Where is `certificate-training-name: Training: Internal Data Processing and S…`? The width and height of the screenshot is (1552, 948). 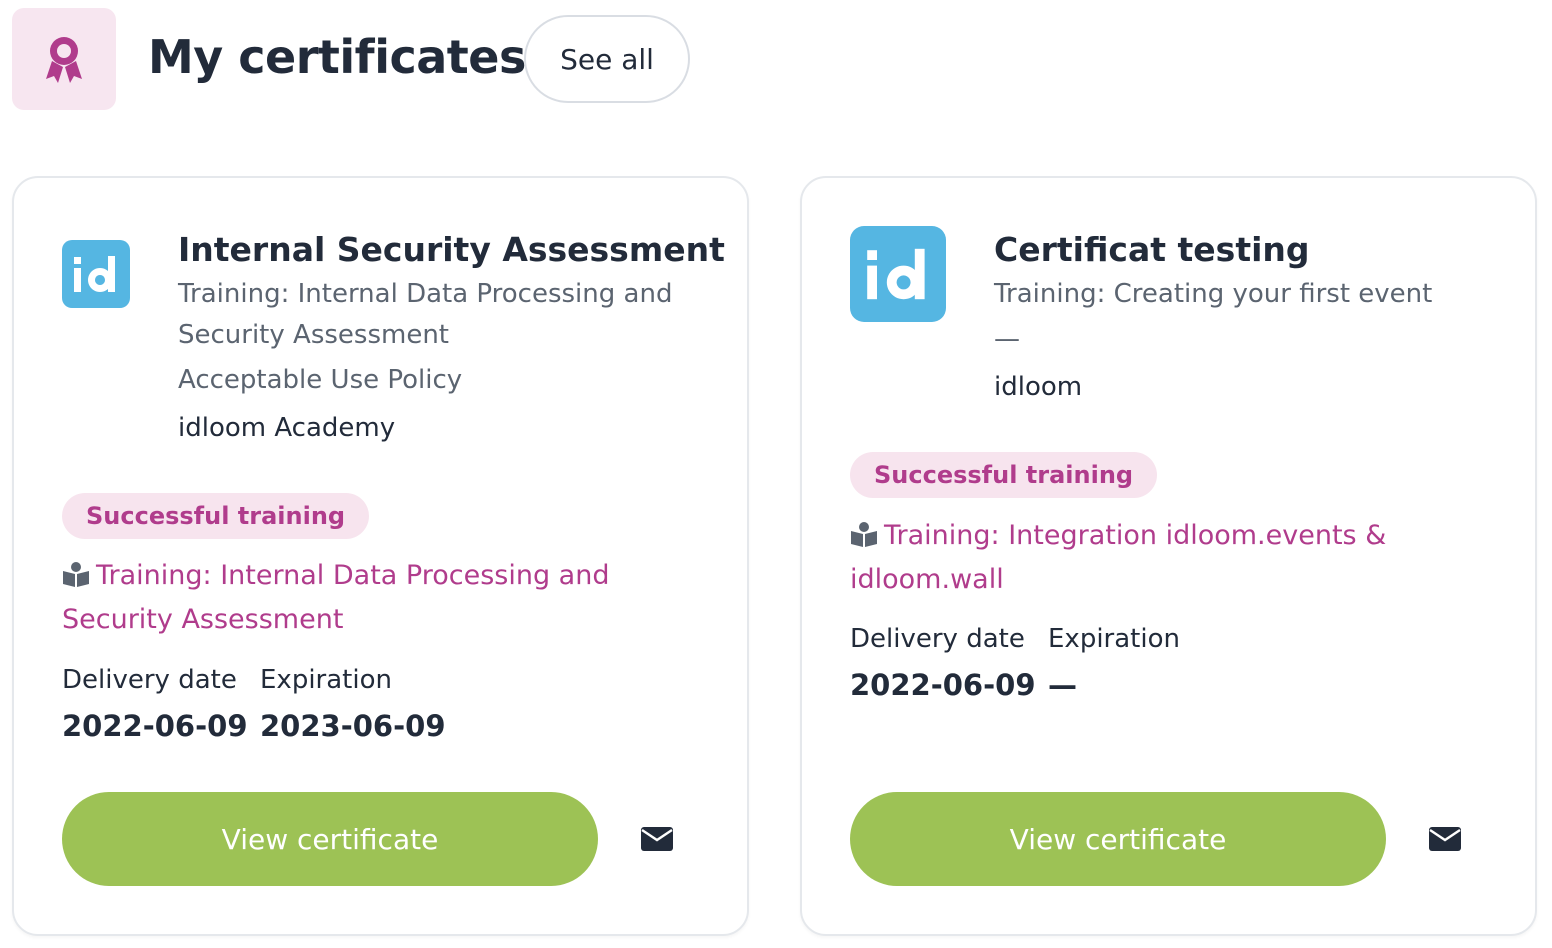
certificate-training-name: Training: Internal Data Processing and S… is located at coordinates (425, 314).